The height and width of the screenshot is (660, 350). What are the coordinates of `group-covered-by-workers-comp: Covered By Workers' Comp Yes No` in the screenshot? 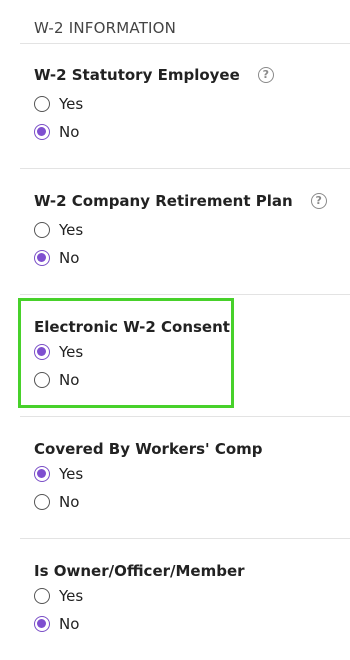 It's located at (148, 477).